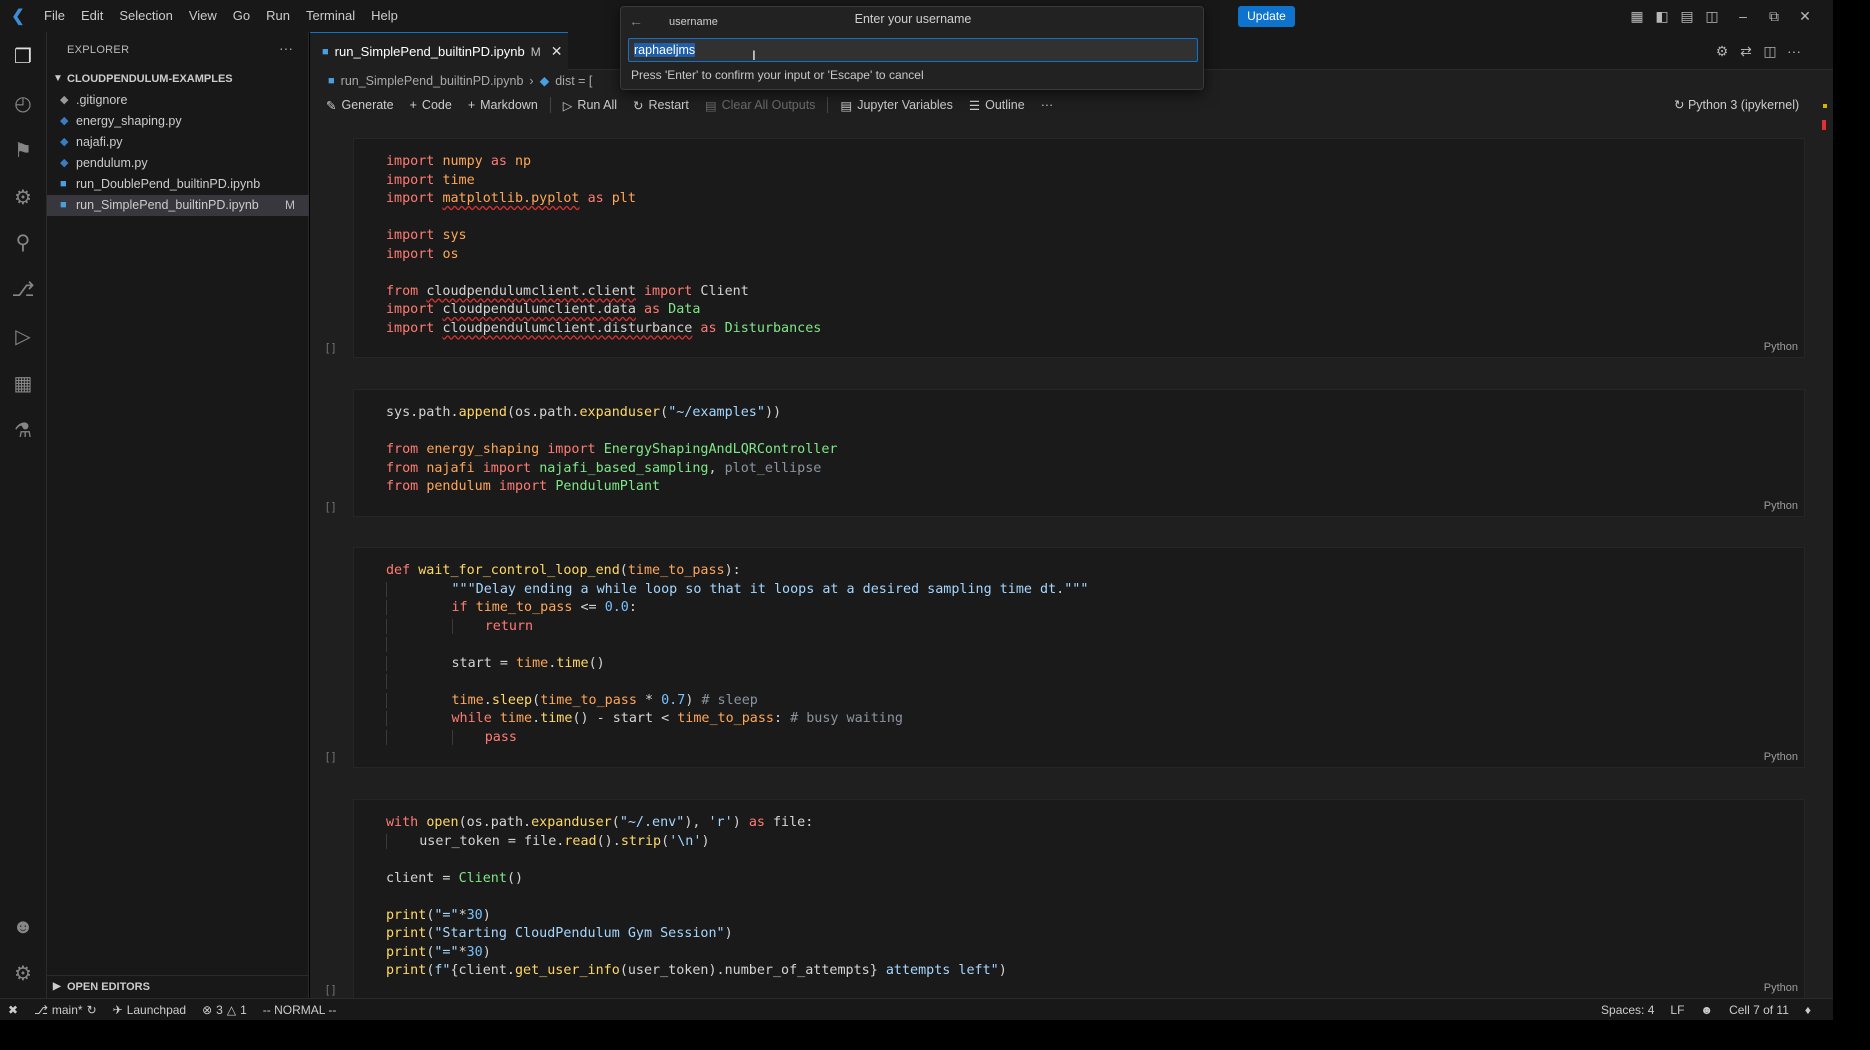 The width and height of the screenshot is (1870, 1050). What do you see at coordinates (145, 16) in the screenshot?
I see `menu-selection: Selection` at bounding box center [145, 16].